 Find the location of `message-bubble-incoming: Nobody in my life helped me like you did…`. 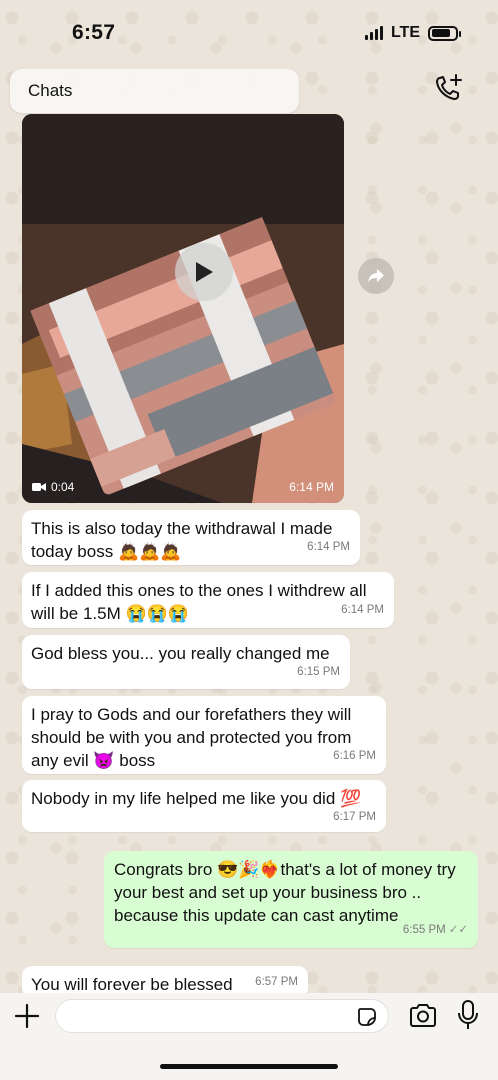

message-bubble-incoming: Nobody in my life helped me like you did… is located at coordinates (204, 806).